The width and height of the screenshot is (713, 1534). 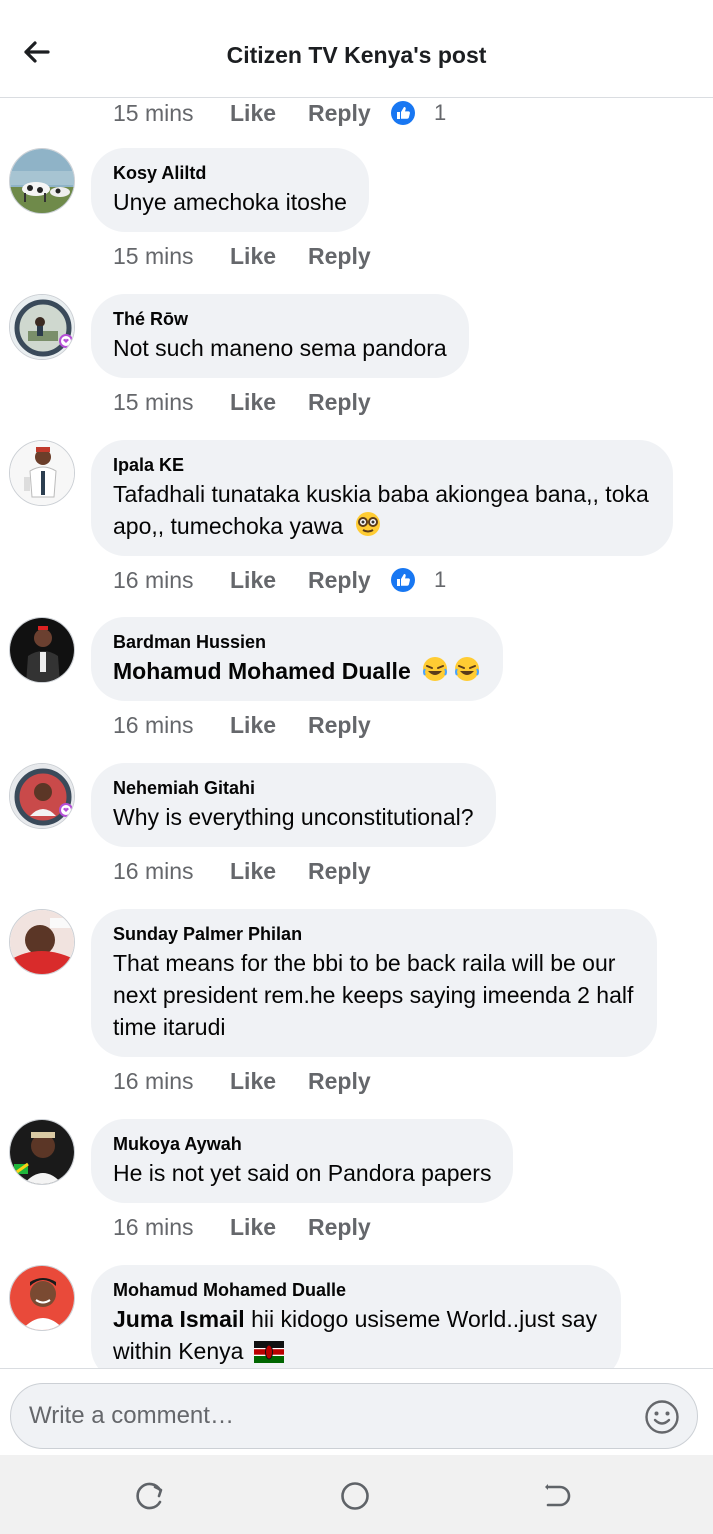 What do you see at coordinates (280, 348) in the screenshot?
I see `comment-text: Not such maneno sema pandora` at bounding box center [280, 348].